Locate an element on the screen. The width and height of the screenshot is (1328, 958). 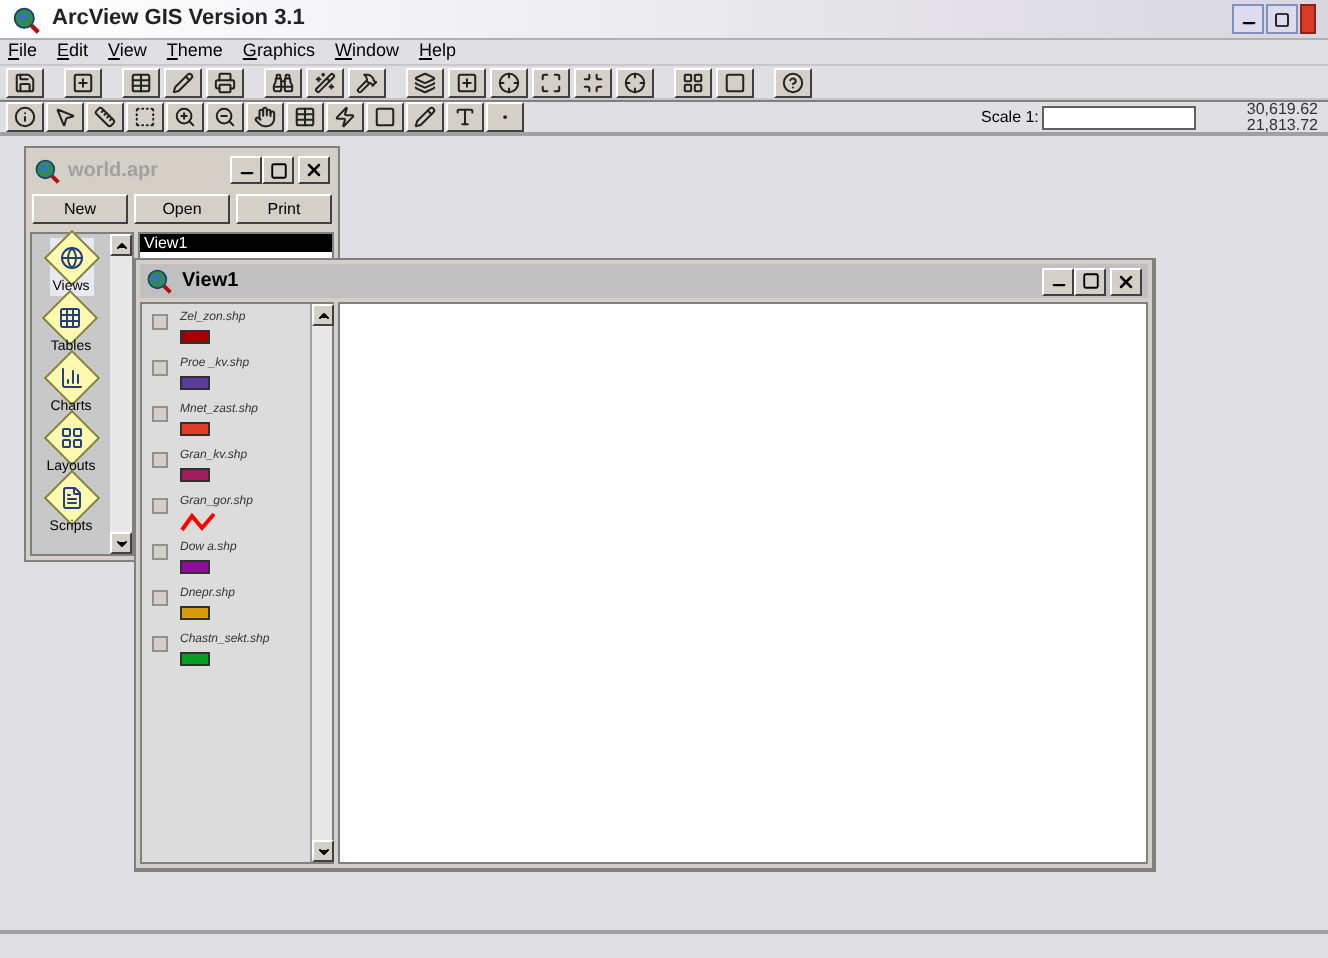
find-button is located at coordinates (283, 82).